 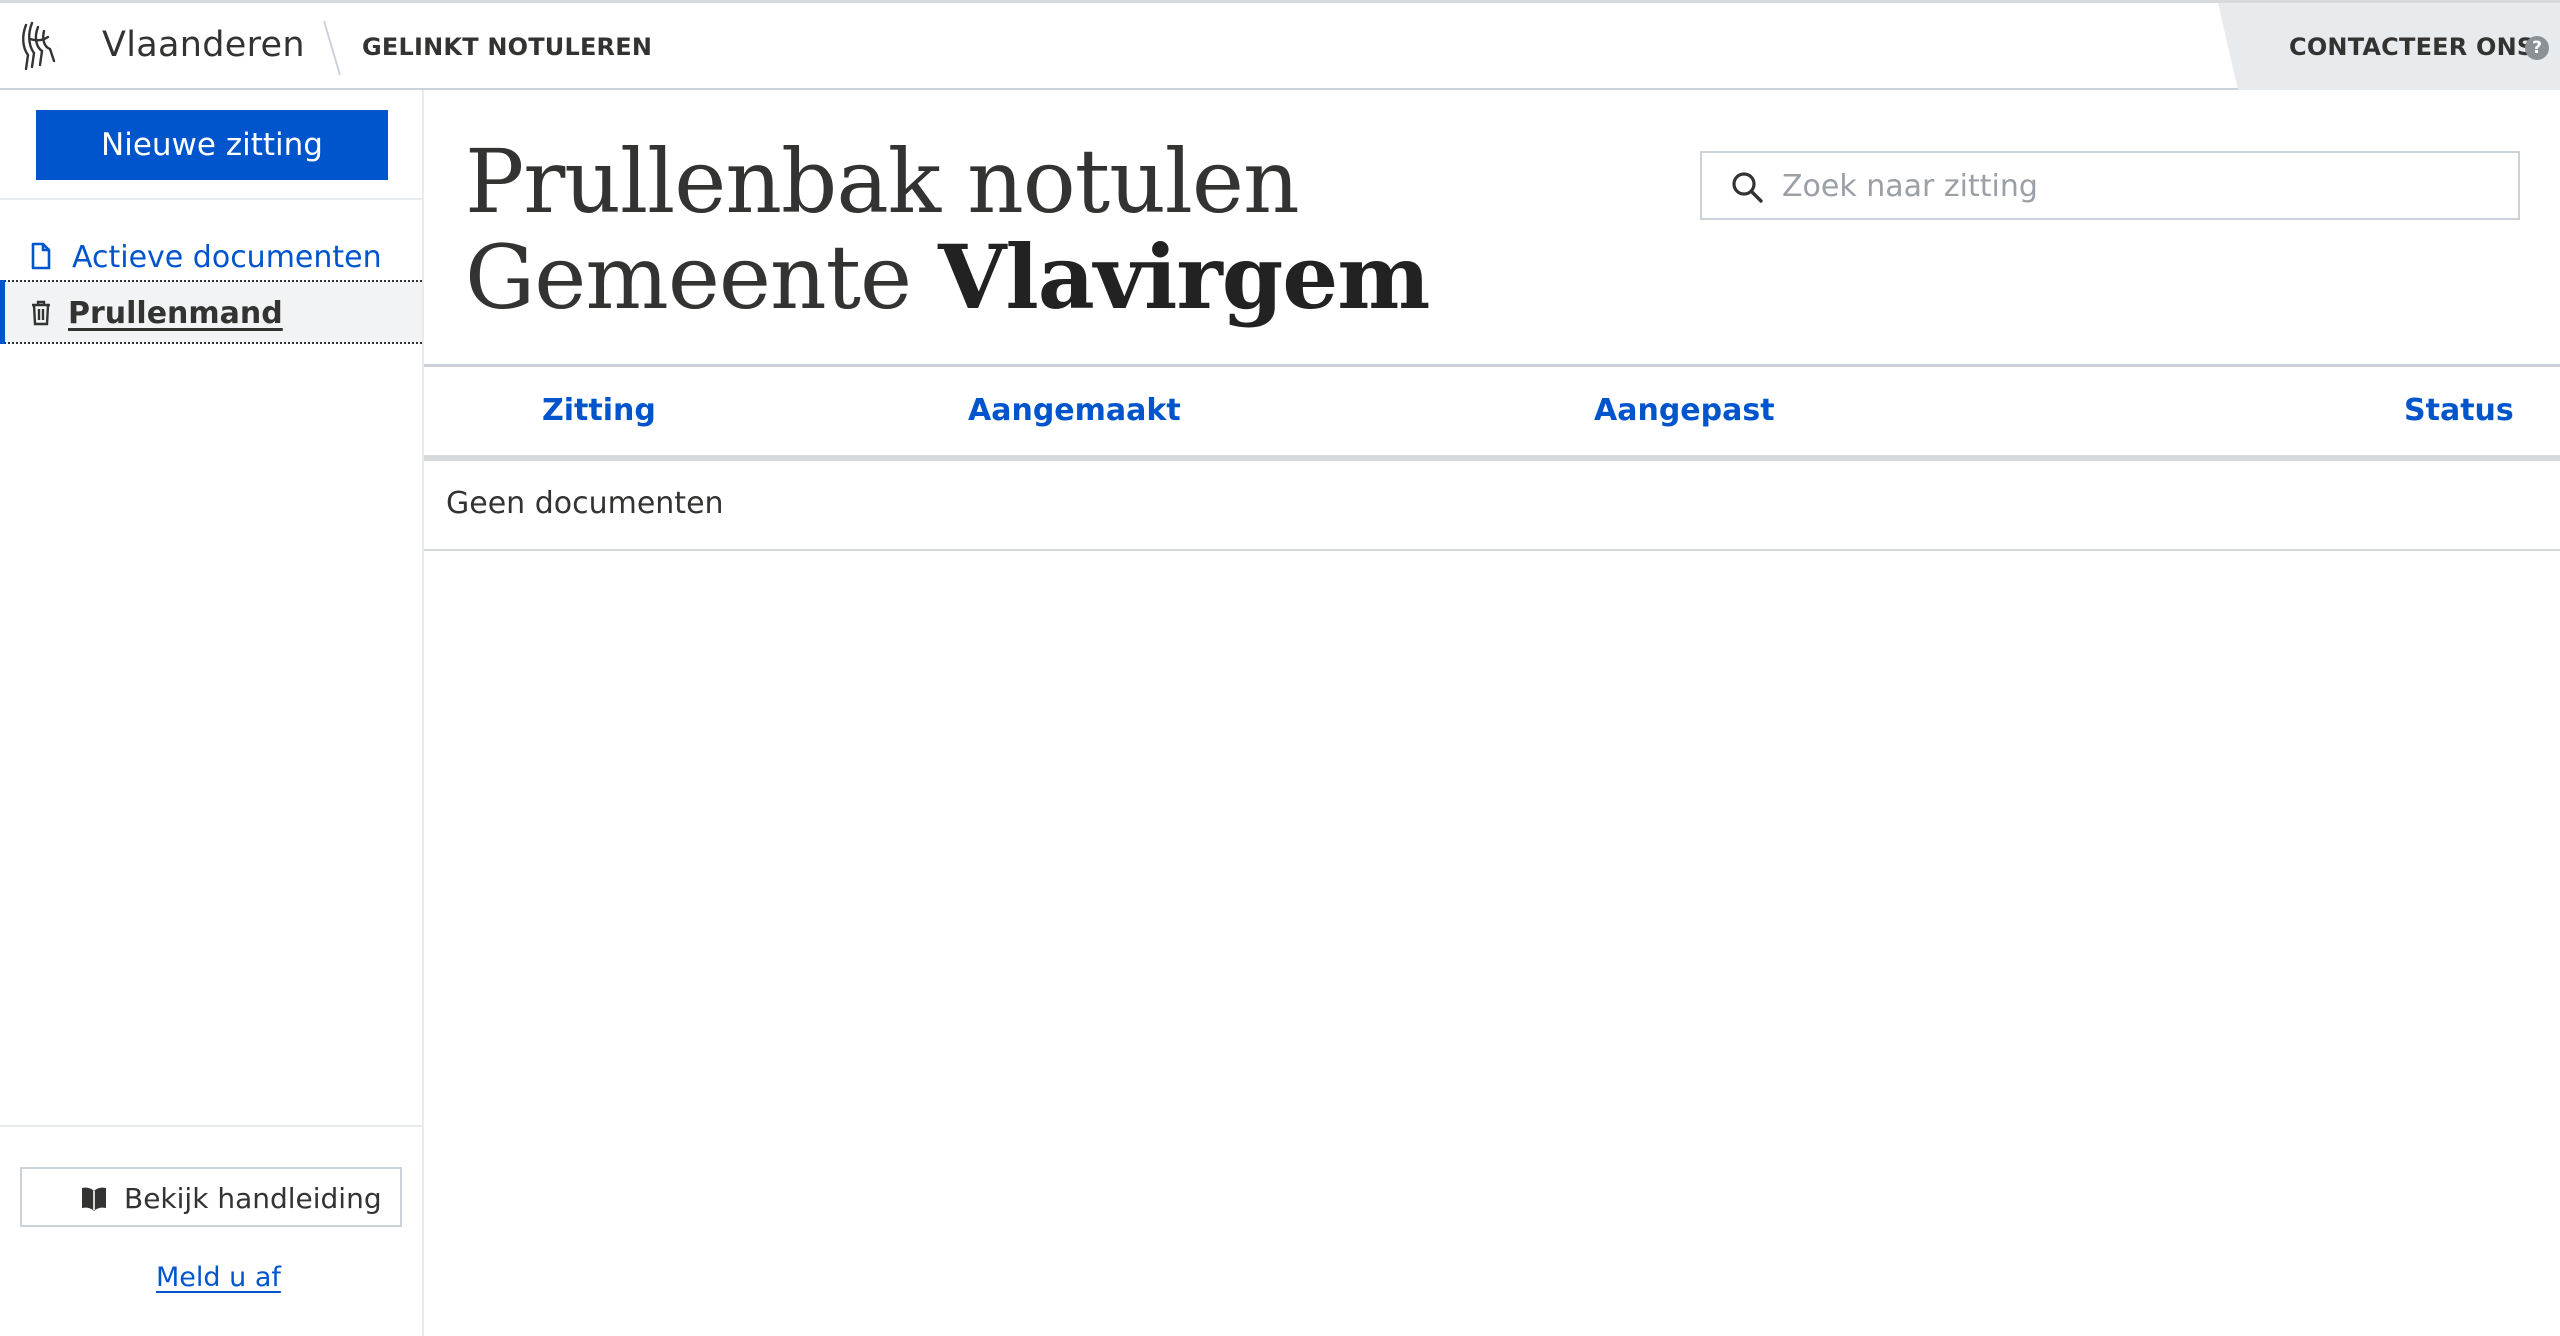 What do you see at coordinates (227, 257) in the screenshot?
I see `sidebar-item-label: Actieve documenten` at bounding box center [227, 257].